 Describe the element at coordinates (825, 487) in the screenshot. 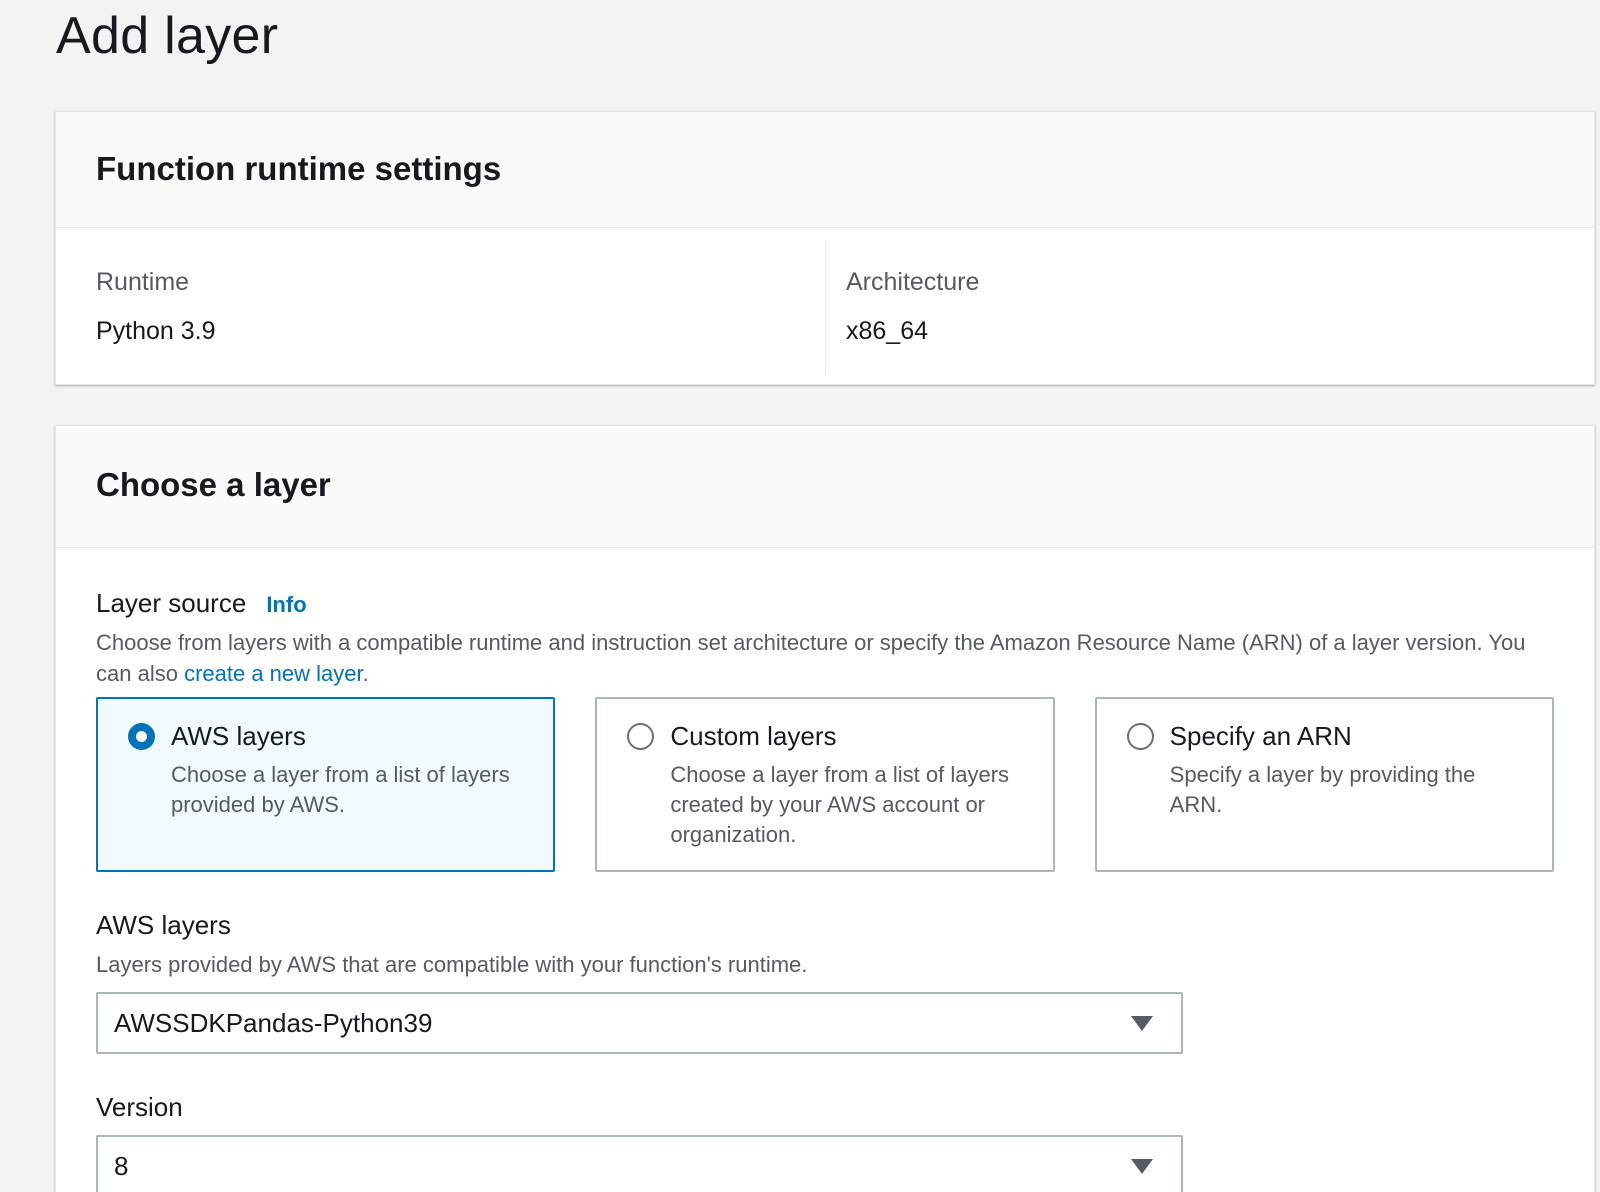

I see `panel-header: Choose a layer` at that location.